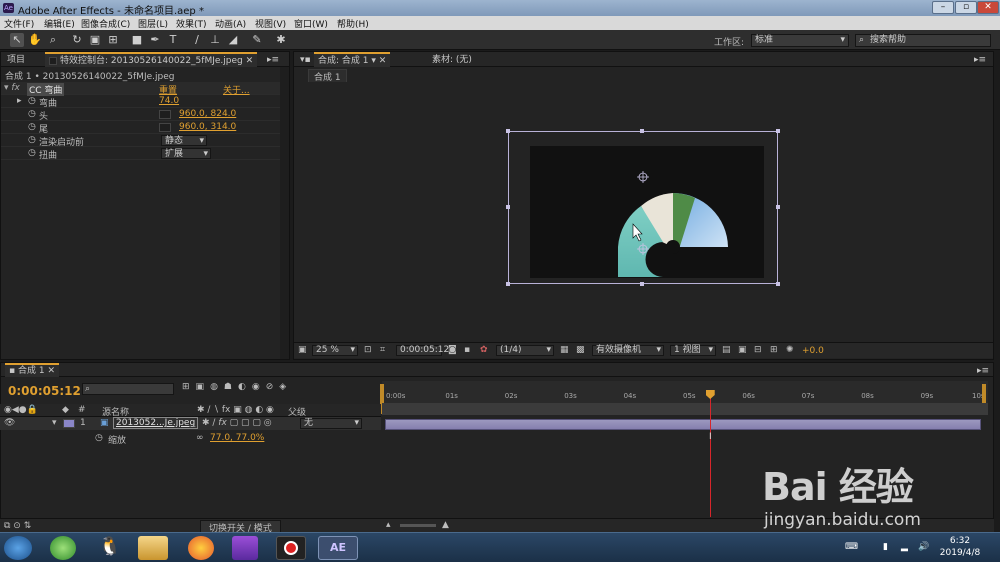  What do you see at coordinates (643, 207) in the screenshot?
I see `layer-bounding-box` at bounding box center [643, 207].